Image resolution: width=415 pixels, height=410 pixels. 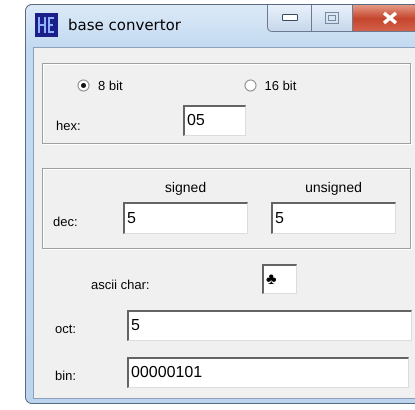 What do you see at coordinates (279, 279) in the screenshot?
I see `ascii-field: ♣` at bounding box center [279, 279].